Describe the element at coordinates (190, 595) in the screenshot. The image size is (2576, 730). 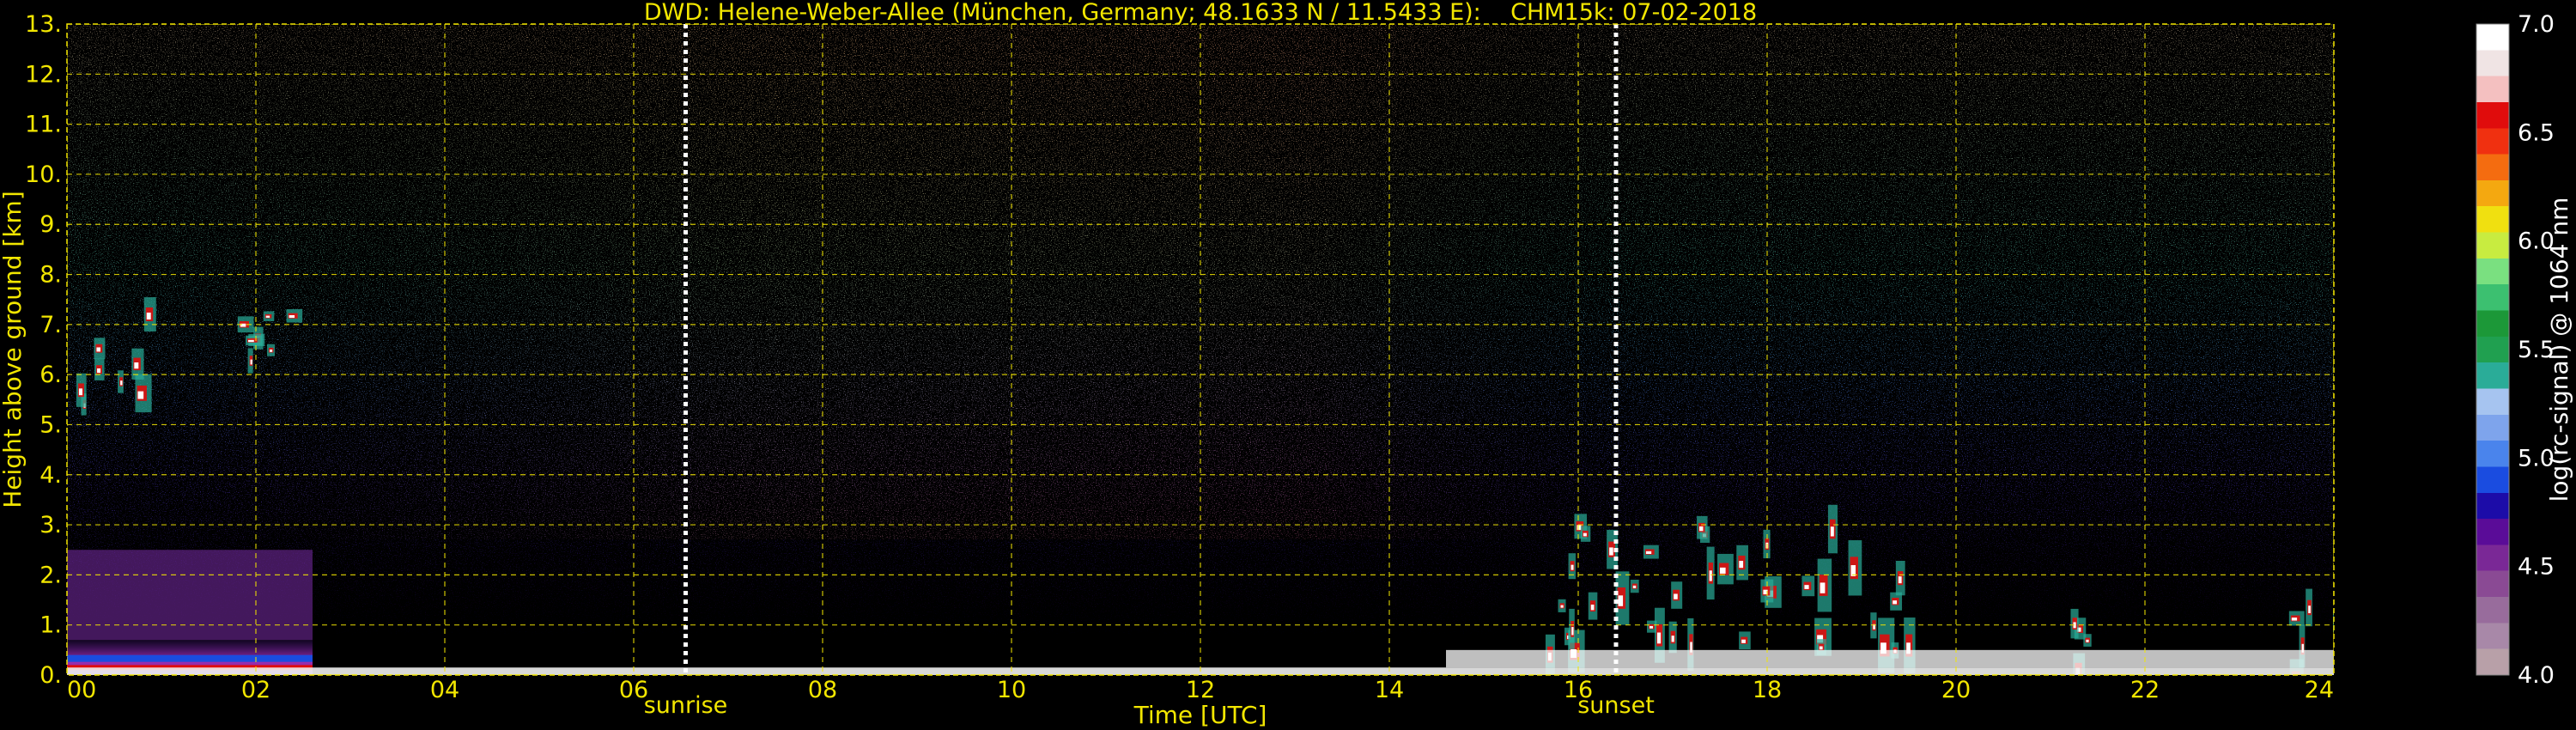
I see `boundary-layer-haze` at that location.